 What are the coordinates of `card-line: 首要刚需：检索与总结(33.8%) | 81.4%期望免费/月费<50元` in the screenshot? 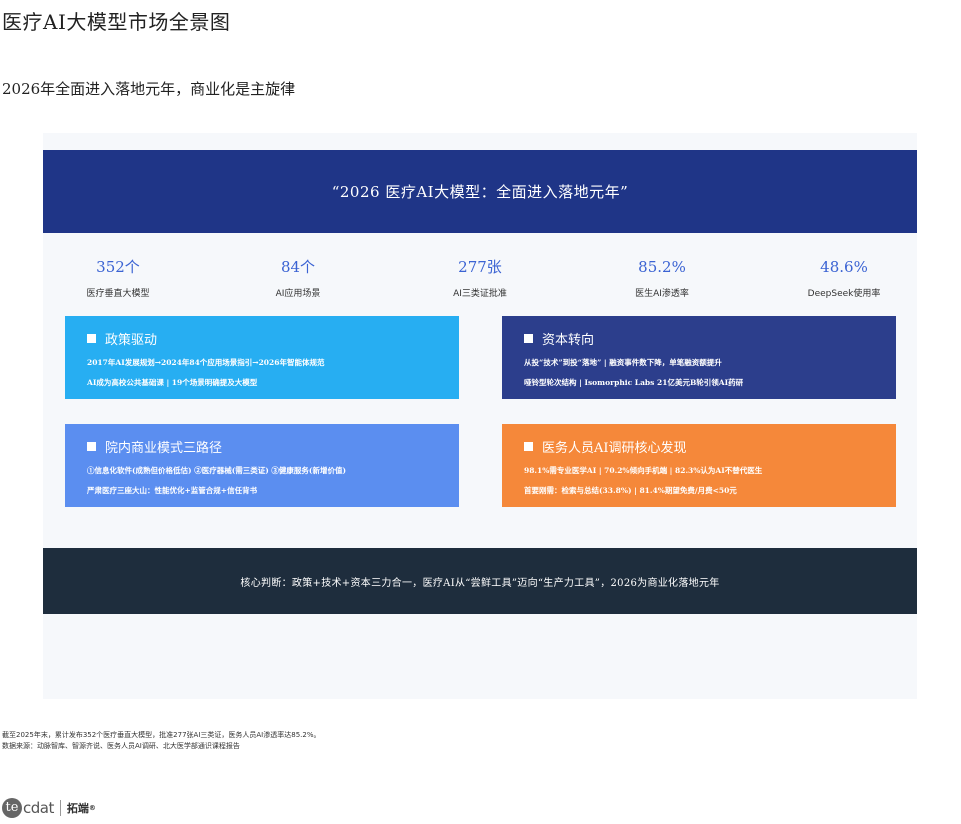 It's located at (630, 490).